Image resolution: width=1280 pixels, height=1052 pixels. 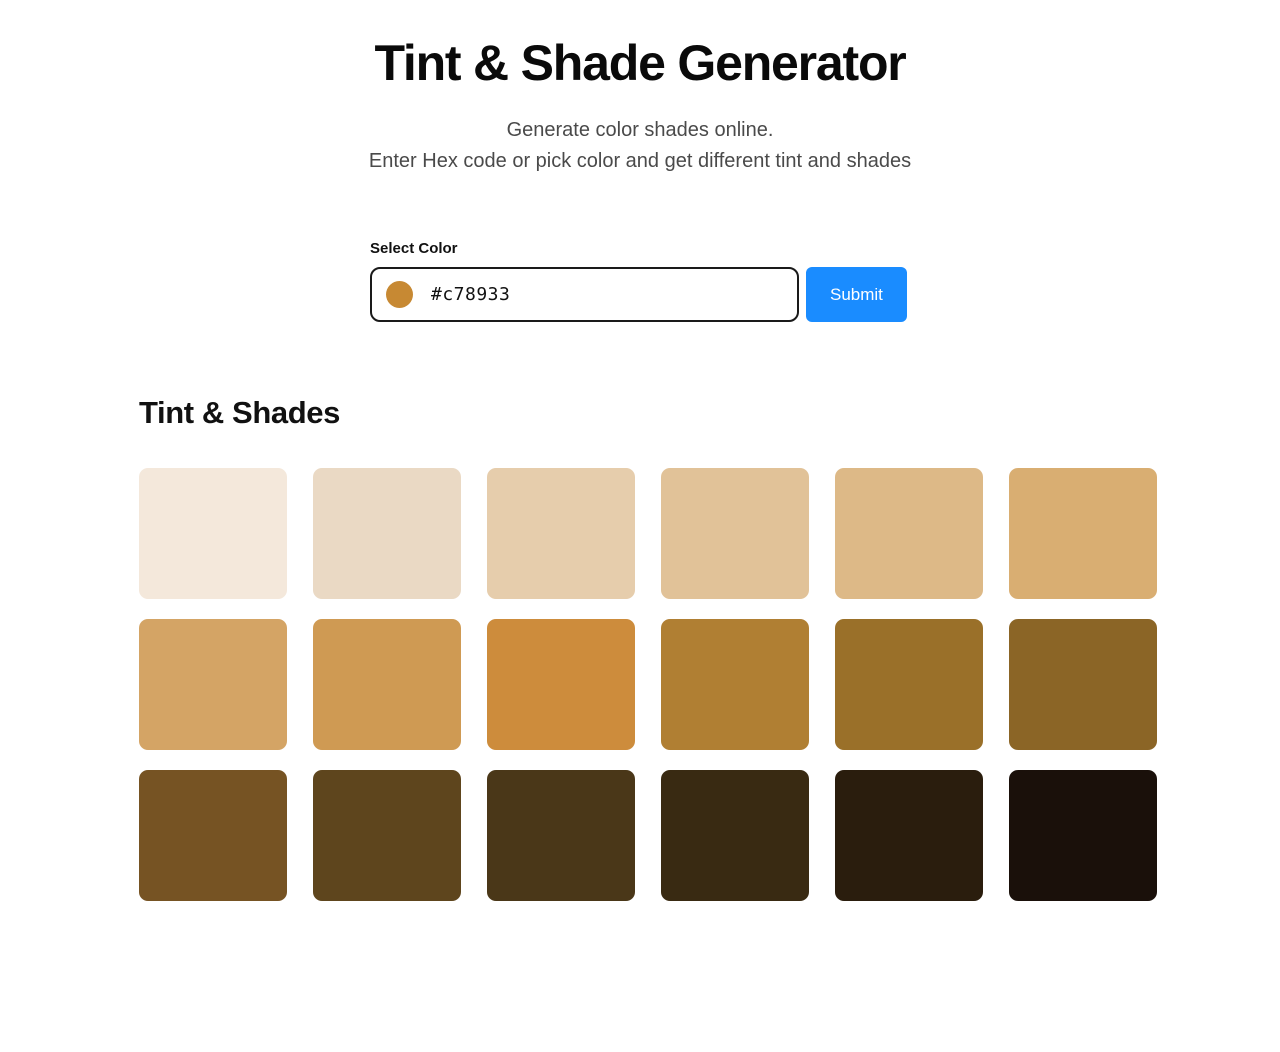 What do you see at coordinates (640, 63) in the screenshot?
I see `page-title: Tint & Shade Generator` at bounding box center [640, 63].